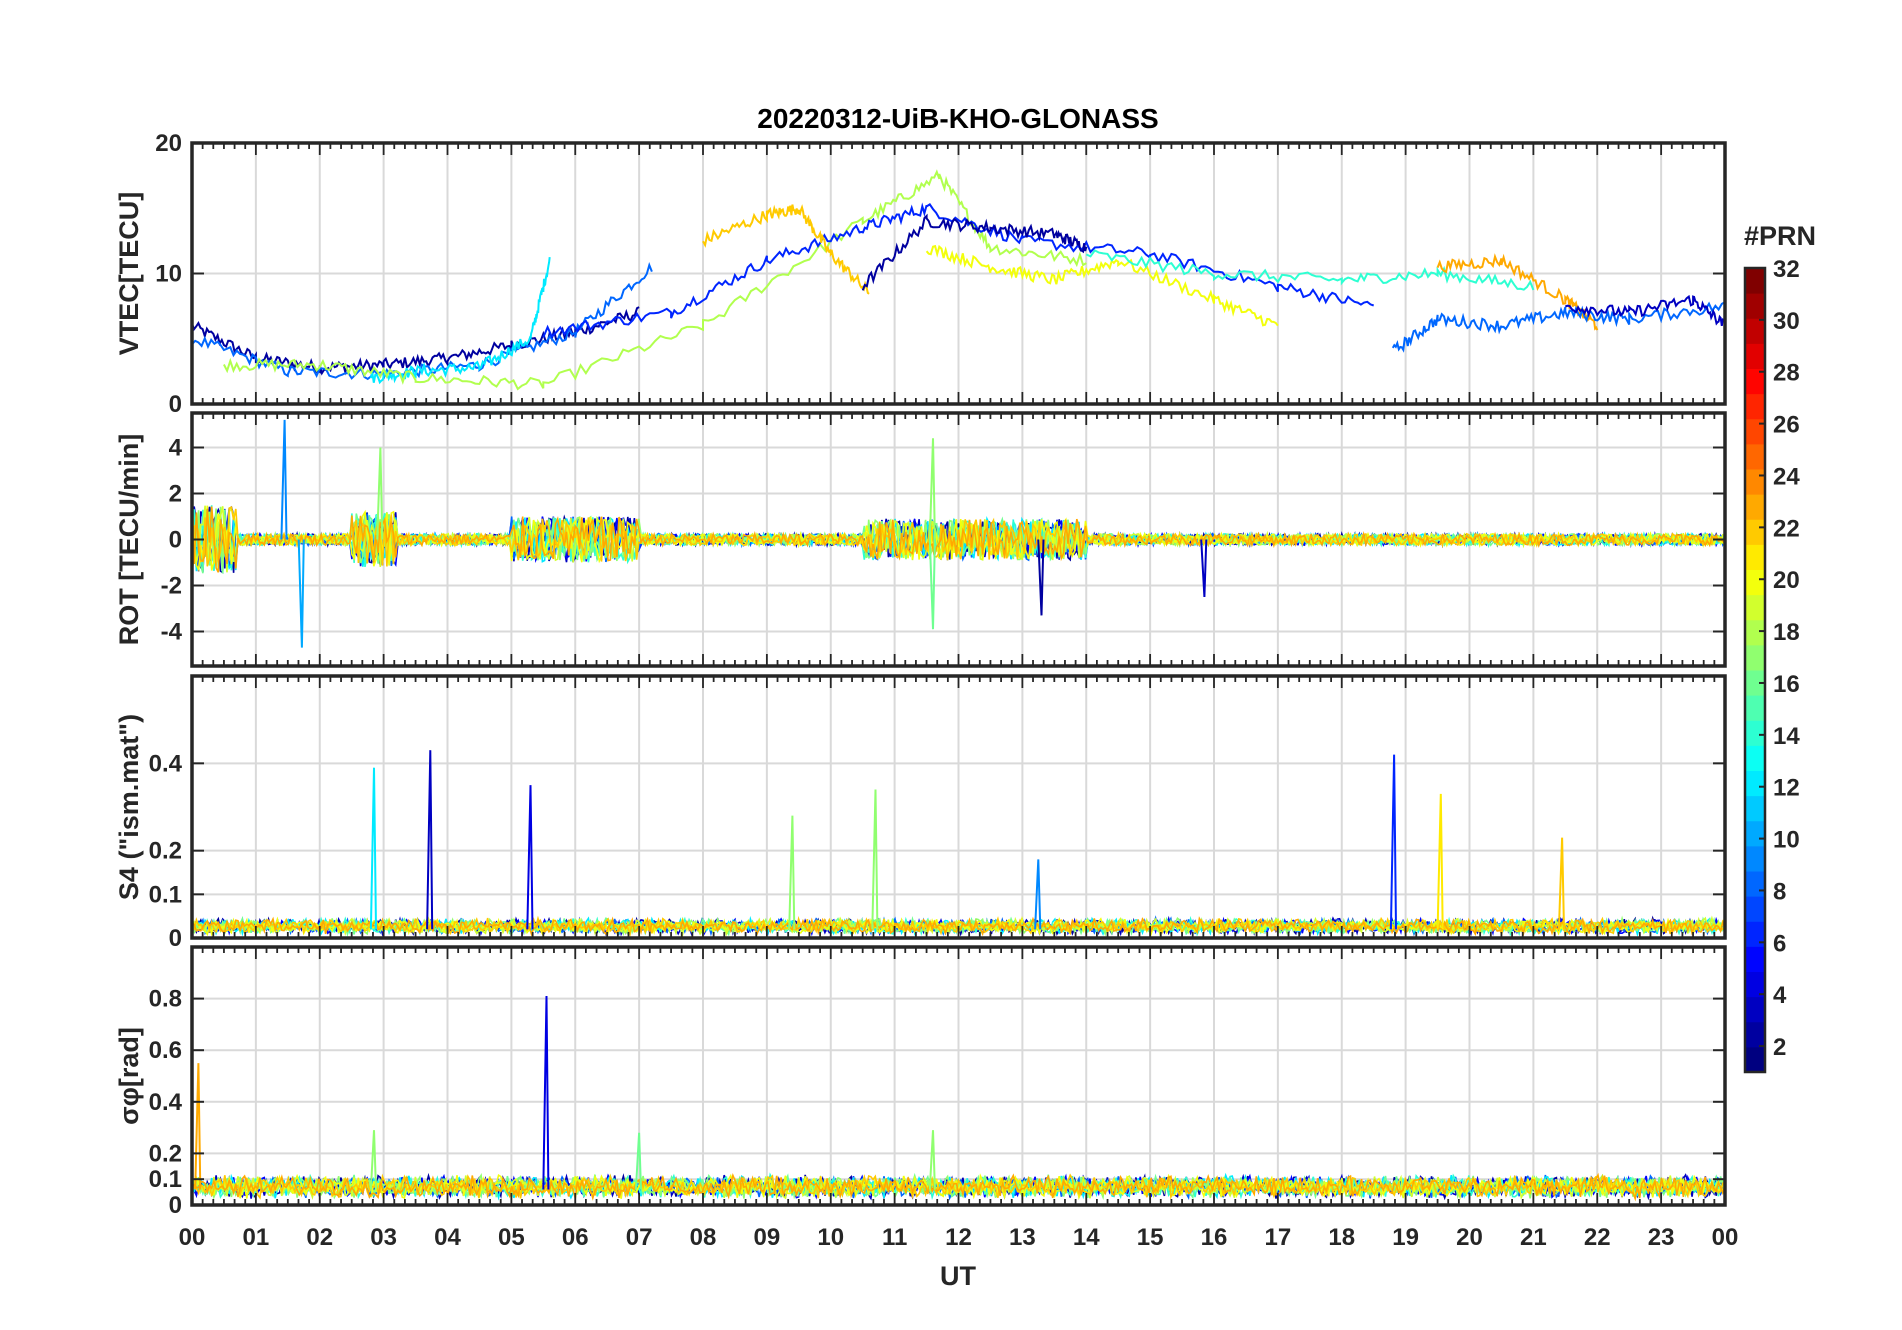 This screenshot has height=1330, width=1902. I want to click on colorbar-tick-label: 24, so click(1786, 476).